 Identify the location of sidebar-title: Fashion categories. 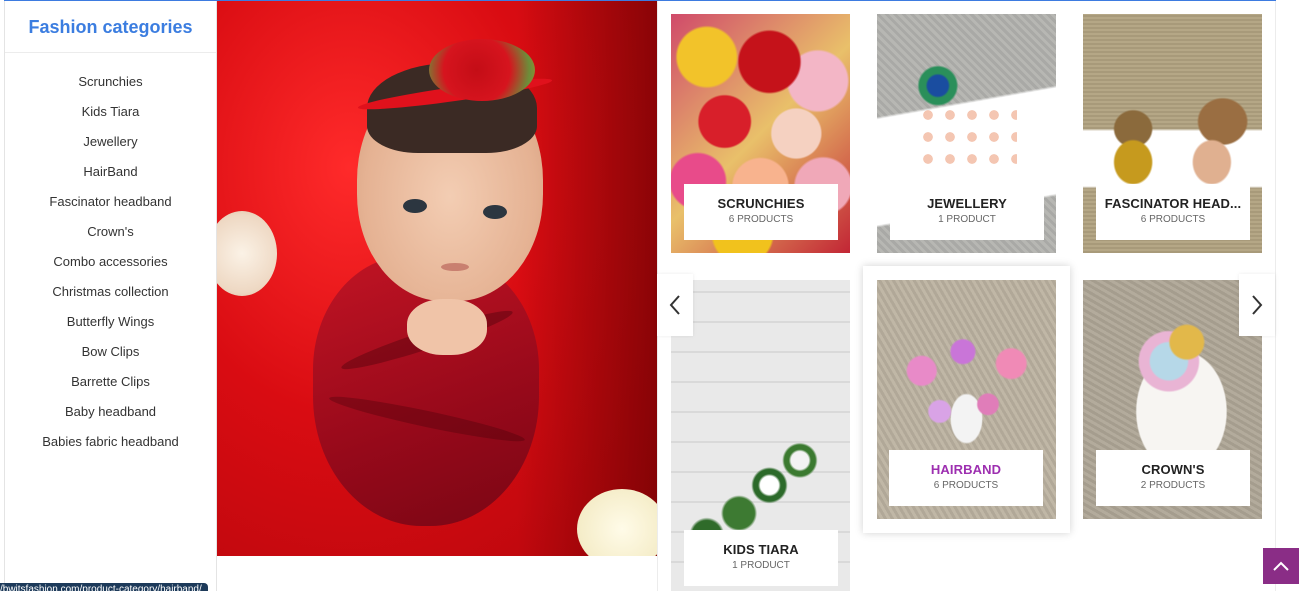
(110, 27).